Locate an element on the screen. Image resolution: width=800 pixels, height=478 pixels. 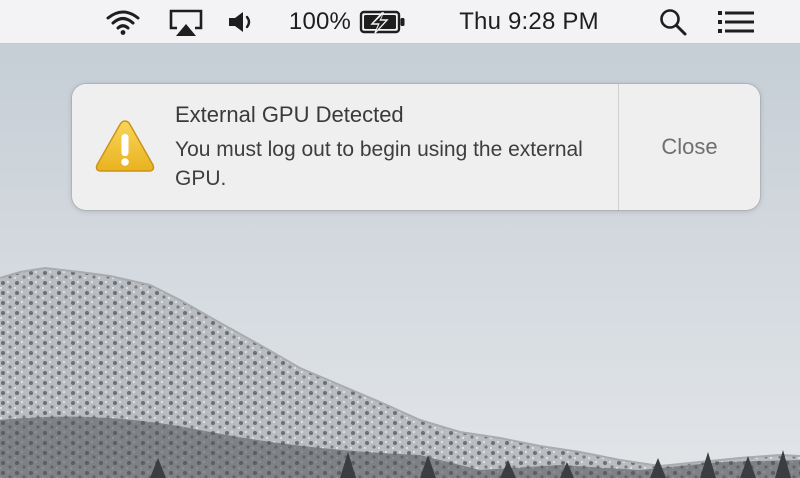
battery-charging-icon is located at coordinates (383, 22).